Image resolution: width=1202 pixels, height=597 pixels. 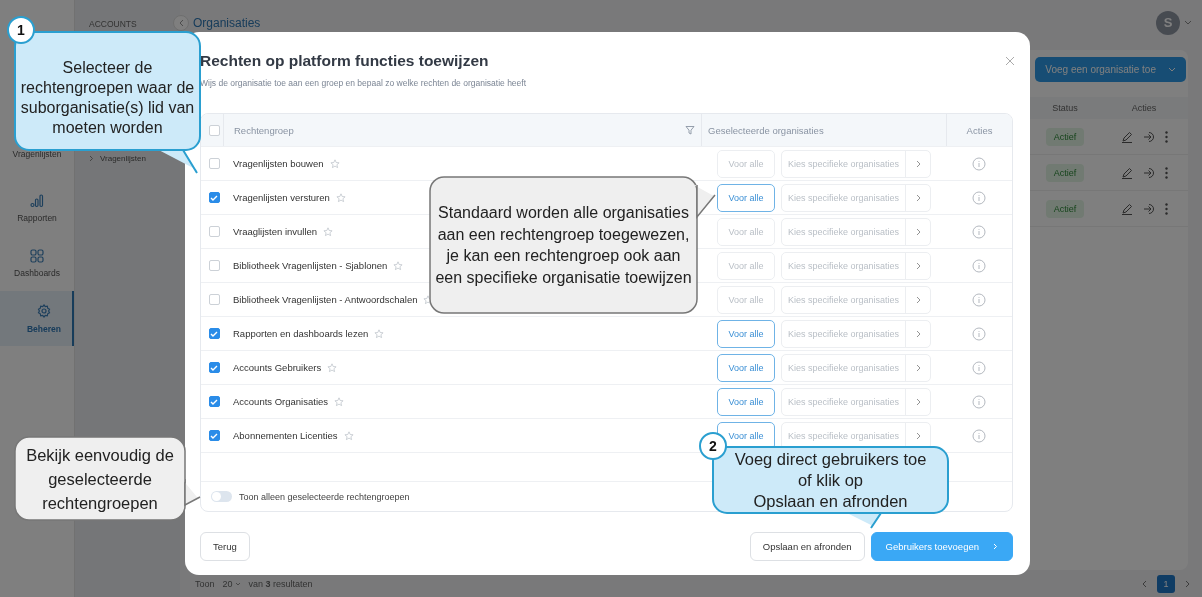 I want to click on breadcrumb-link: Organisaties, so click(x=227, y=22).